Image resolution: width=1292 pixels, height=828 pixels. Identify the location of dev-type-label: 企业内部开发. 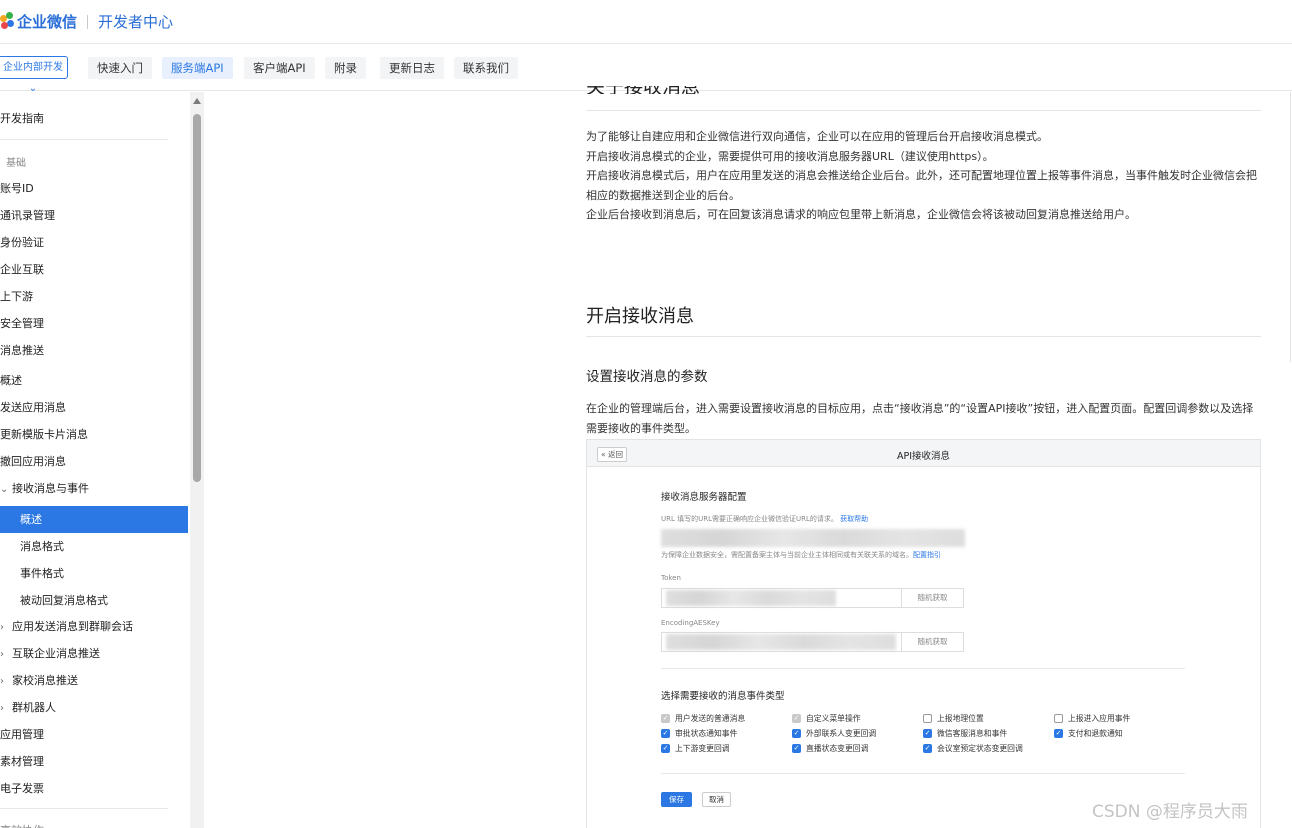
(33, 67).